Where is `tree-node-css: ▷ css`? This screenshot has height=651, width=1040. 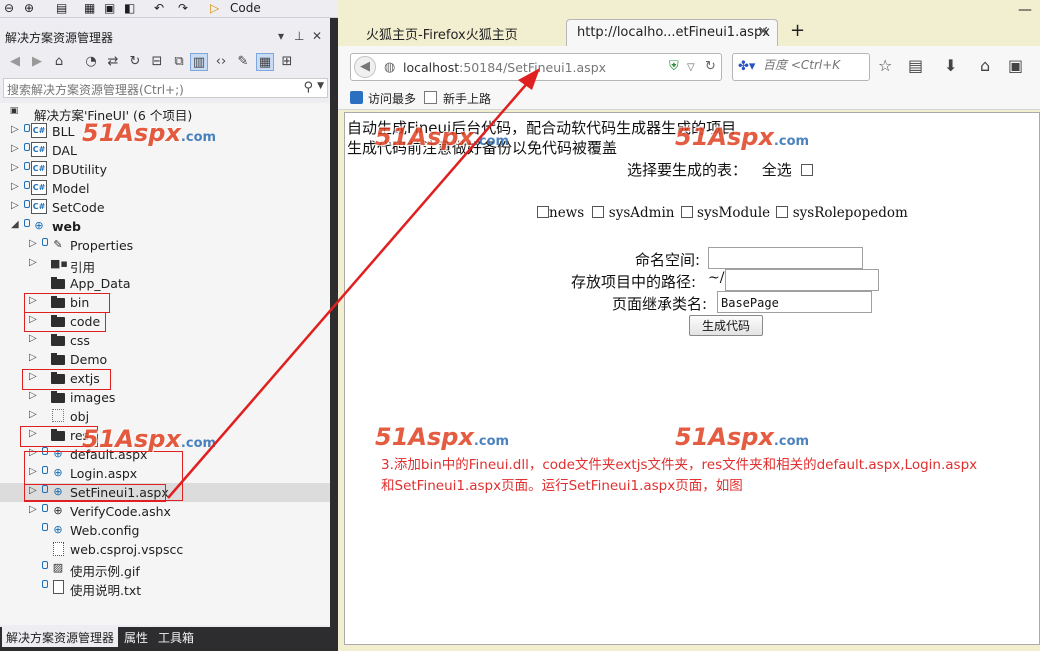 tree-node-css: ▷ css is located at coordinates (165, 340).